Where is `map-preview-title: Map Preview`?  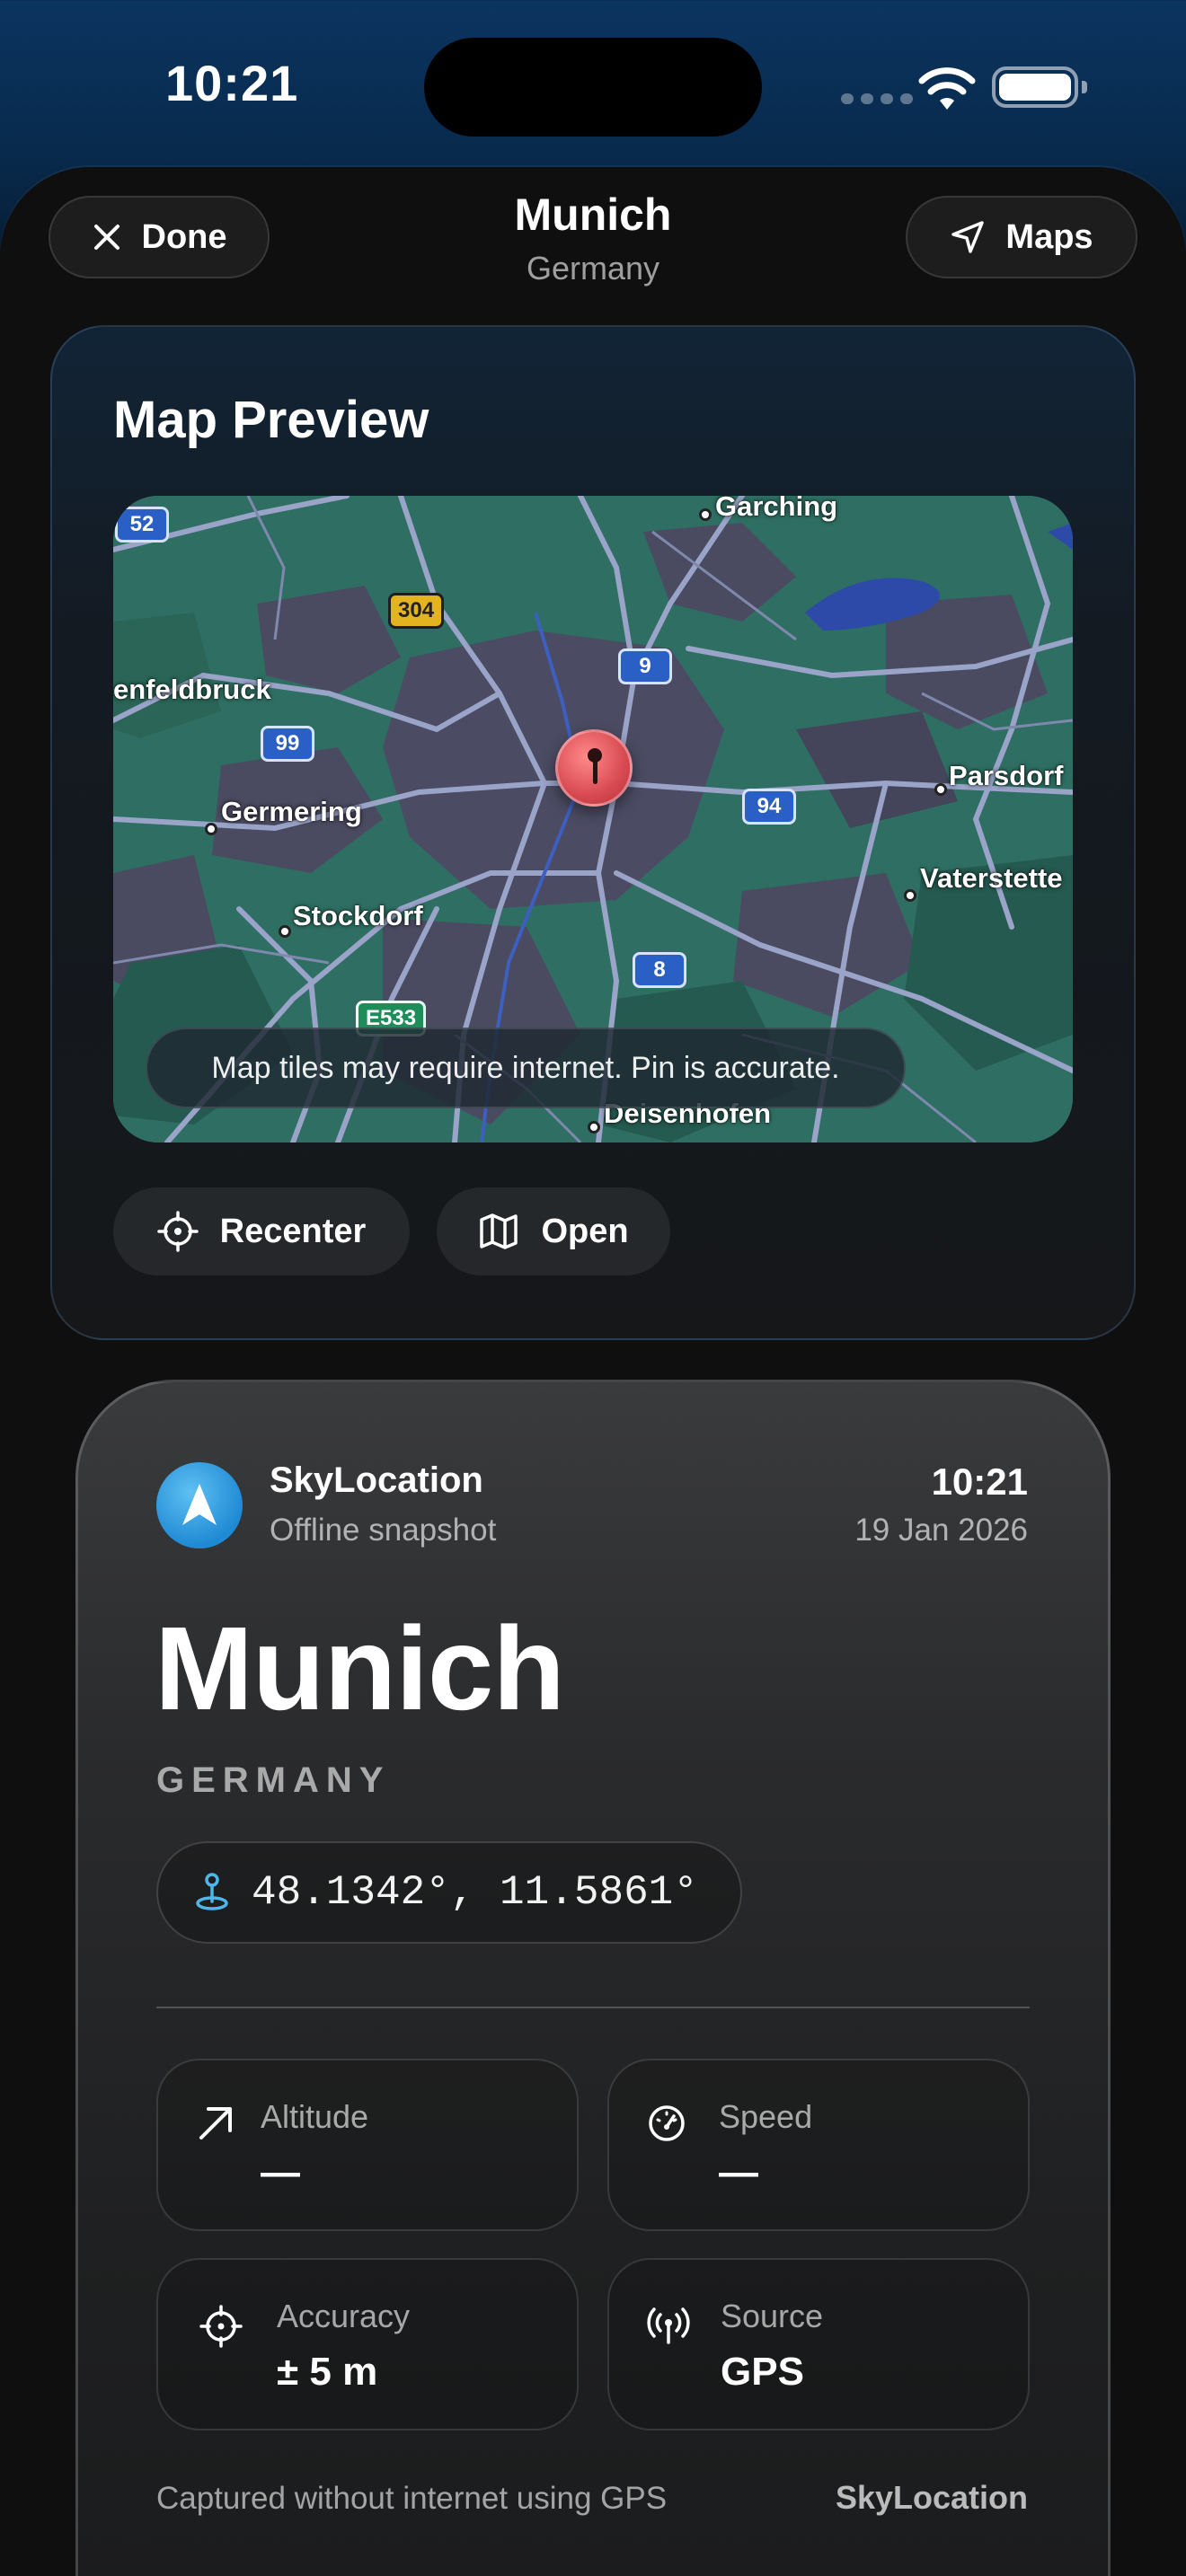 map-preview-title: Map Preview is located at coordinates (271, 420).